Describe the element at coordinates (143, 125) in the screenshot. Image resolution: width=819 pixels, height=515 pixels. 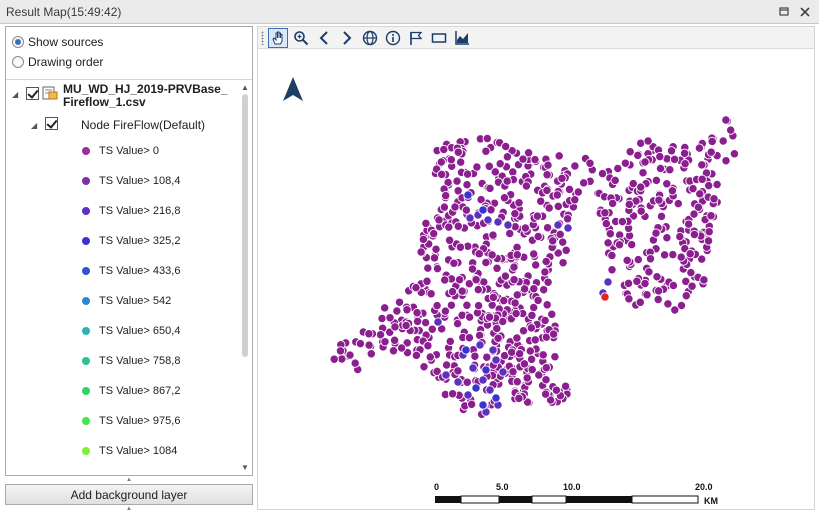
I see `node-group-label: Node FireFlow(Default)` at that location.